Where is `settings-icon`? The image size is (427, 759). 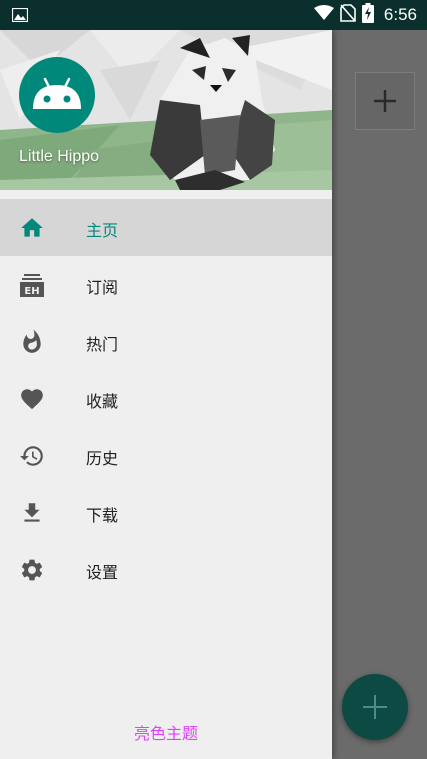
settings-icon is located at coordinates (32, 570).